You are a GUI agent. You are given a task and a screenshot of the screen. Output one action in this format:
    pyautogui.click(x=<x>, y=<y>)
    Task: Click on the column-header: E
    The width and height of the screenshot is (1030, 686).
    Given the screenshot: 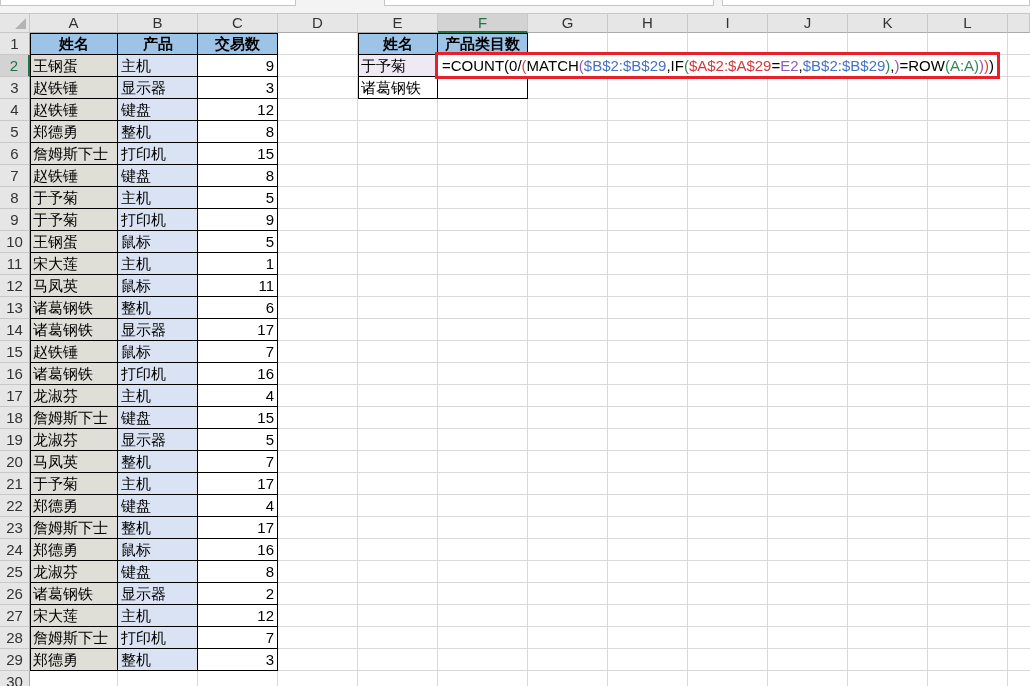 What is the action you would take?
    pyautogui.click(x=398, y=23)
    